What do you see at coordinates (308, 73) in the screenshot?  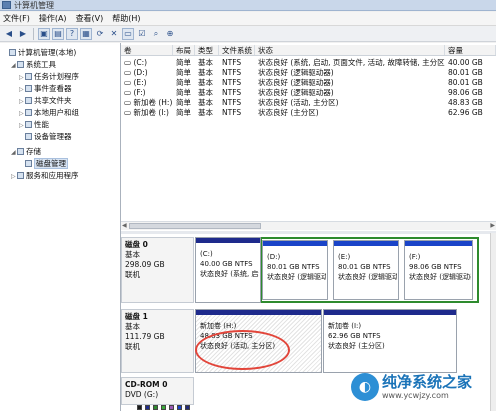 I see `table-row: ▭ (D:) 简单 基本 NTFS 状态良好 (逻辑驱动器) 80.01 GB` at bounding box center [308, 73].